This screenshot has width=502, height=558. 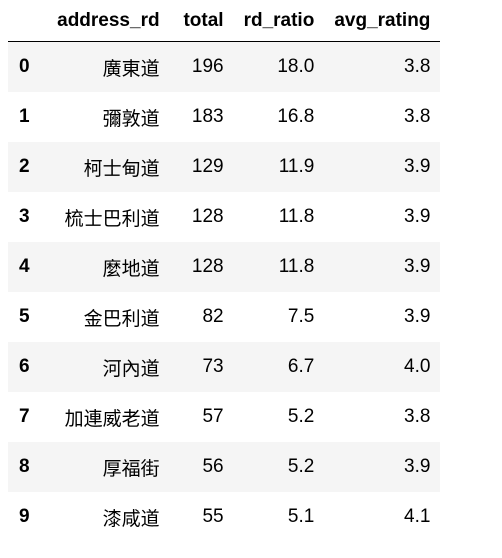 I want to click on cell-total: 56, so click(x=201, y=467).